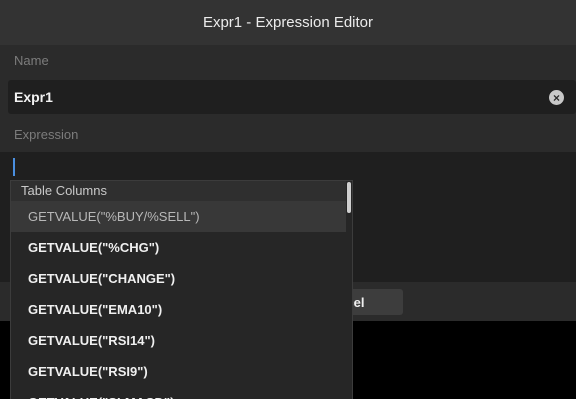 The height and width of the screenshot is (399, 576). I want to click on dropdown-item: GETVALUE("%CHG"), so click(178, 247).